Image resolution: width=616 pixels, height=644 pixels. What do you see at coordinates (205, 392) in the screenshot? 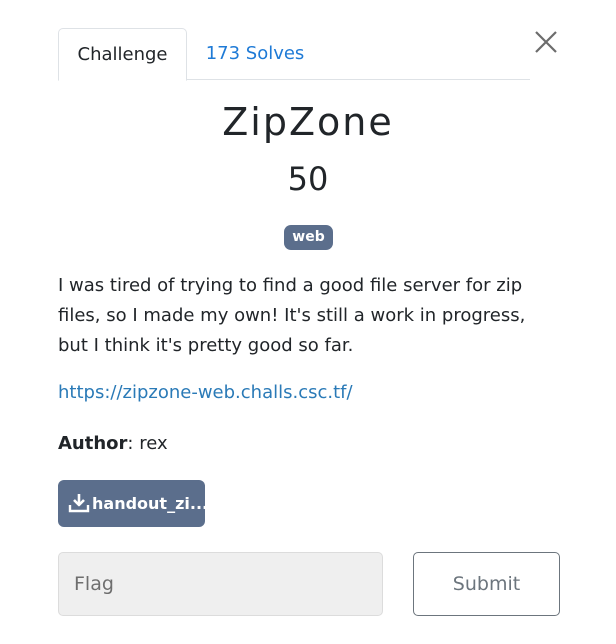
I see `challenge-link: https://zipzone-web.challs.csc.tf/` at bounding box center [205, 392].